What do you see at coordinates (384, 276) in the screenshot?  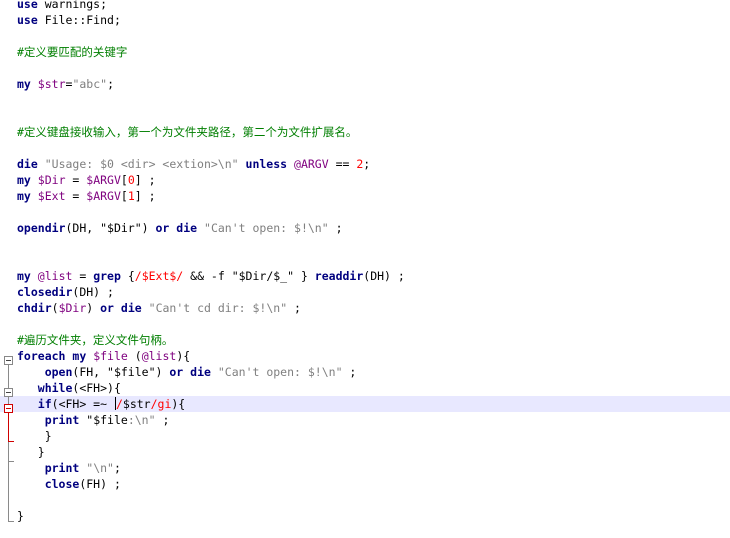 I see `token-plain: (DH) ;` at bounding box center [384, 276].